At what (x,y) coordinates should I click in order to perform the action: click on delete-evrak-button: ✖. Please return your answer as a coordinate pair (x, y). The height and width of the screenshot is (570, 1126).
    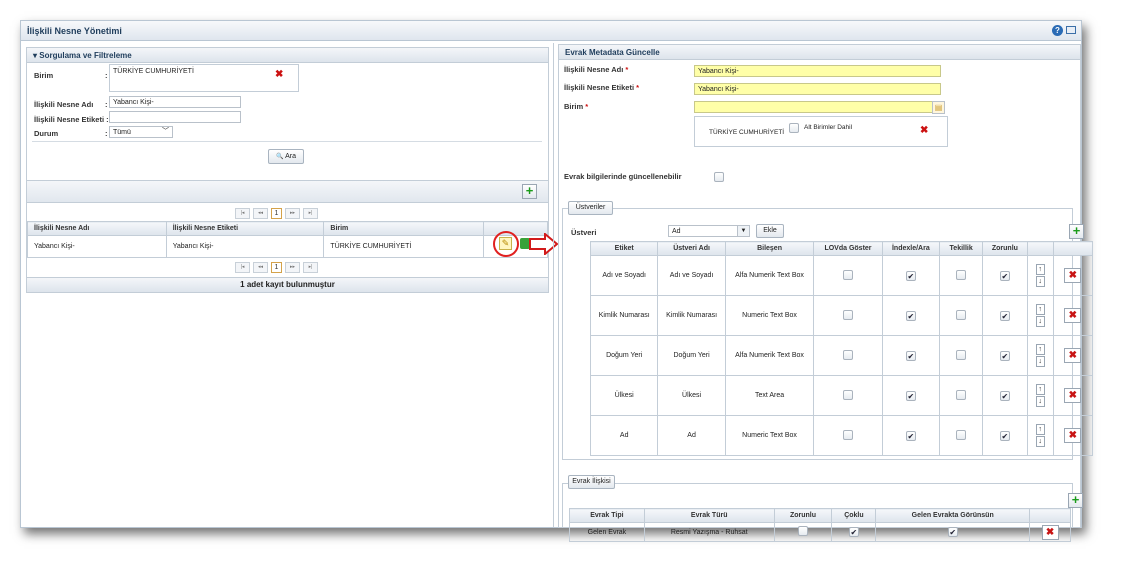
    Looking at the image, I should click on (1050, 532).